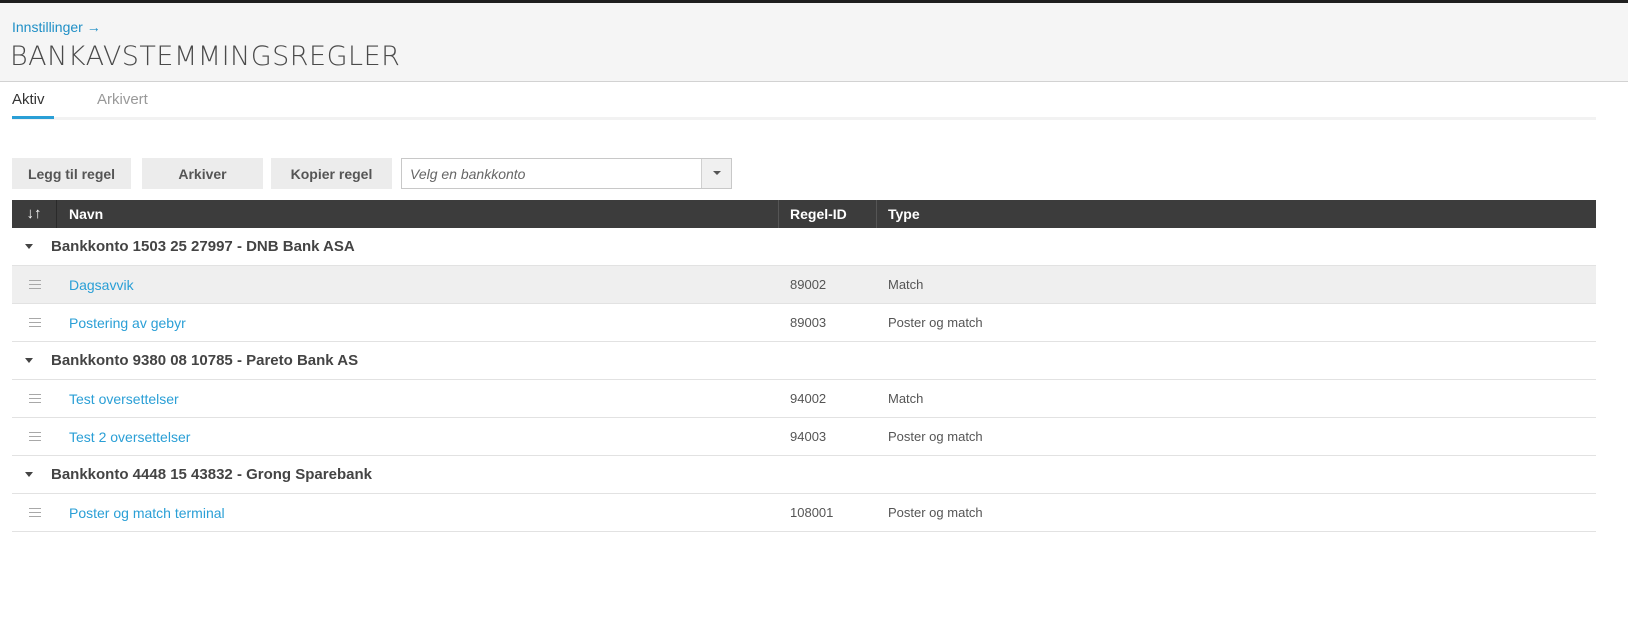 The image size is (1628, 618). What do you see at coordinates (127, 323) in the screenshot?
I see `rule-name-link: Postering av gebyr` at bounding box center [127, 323].